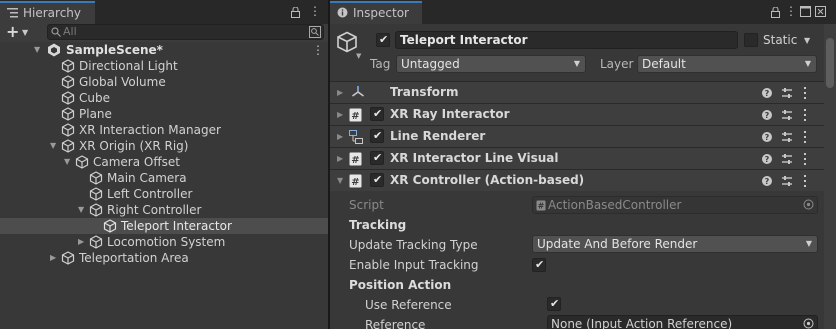  I want to click on hierarchy-item: XR Interaction Manager, so click(164, 130).